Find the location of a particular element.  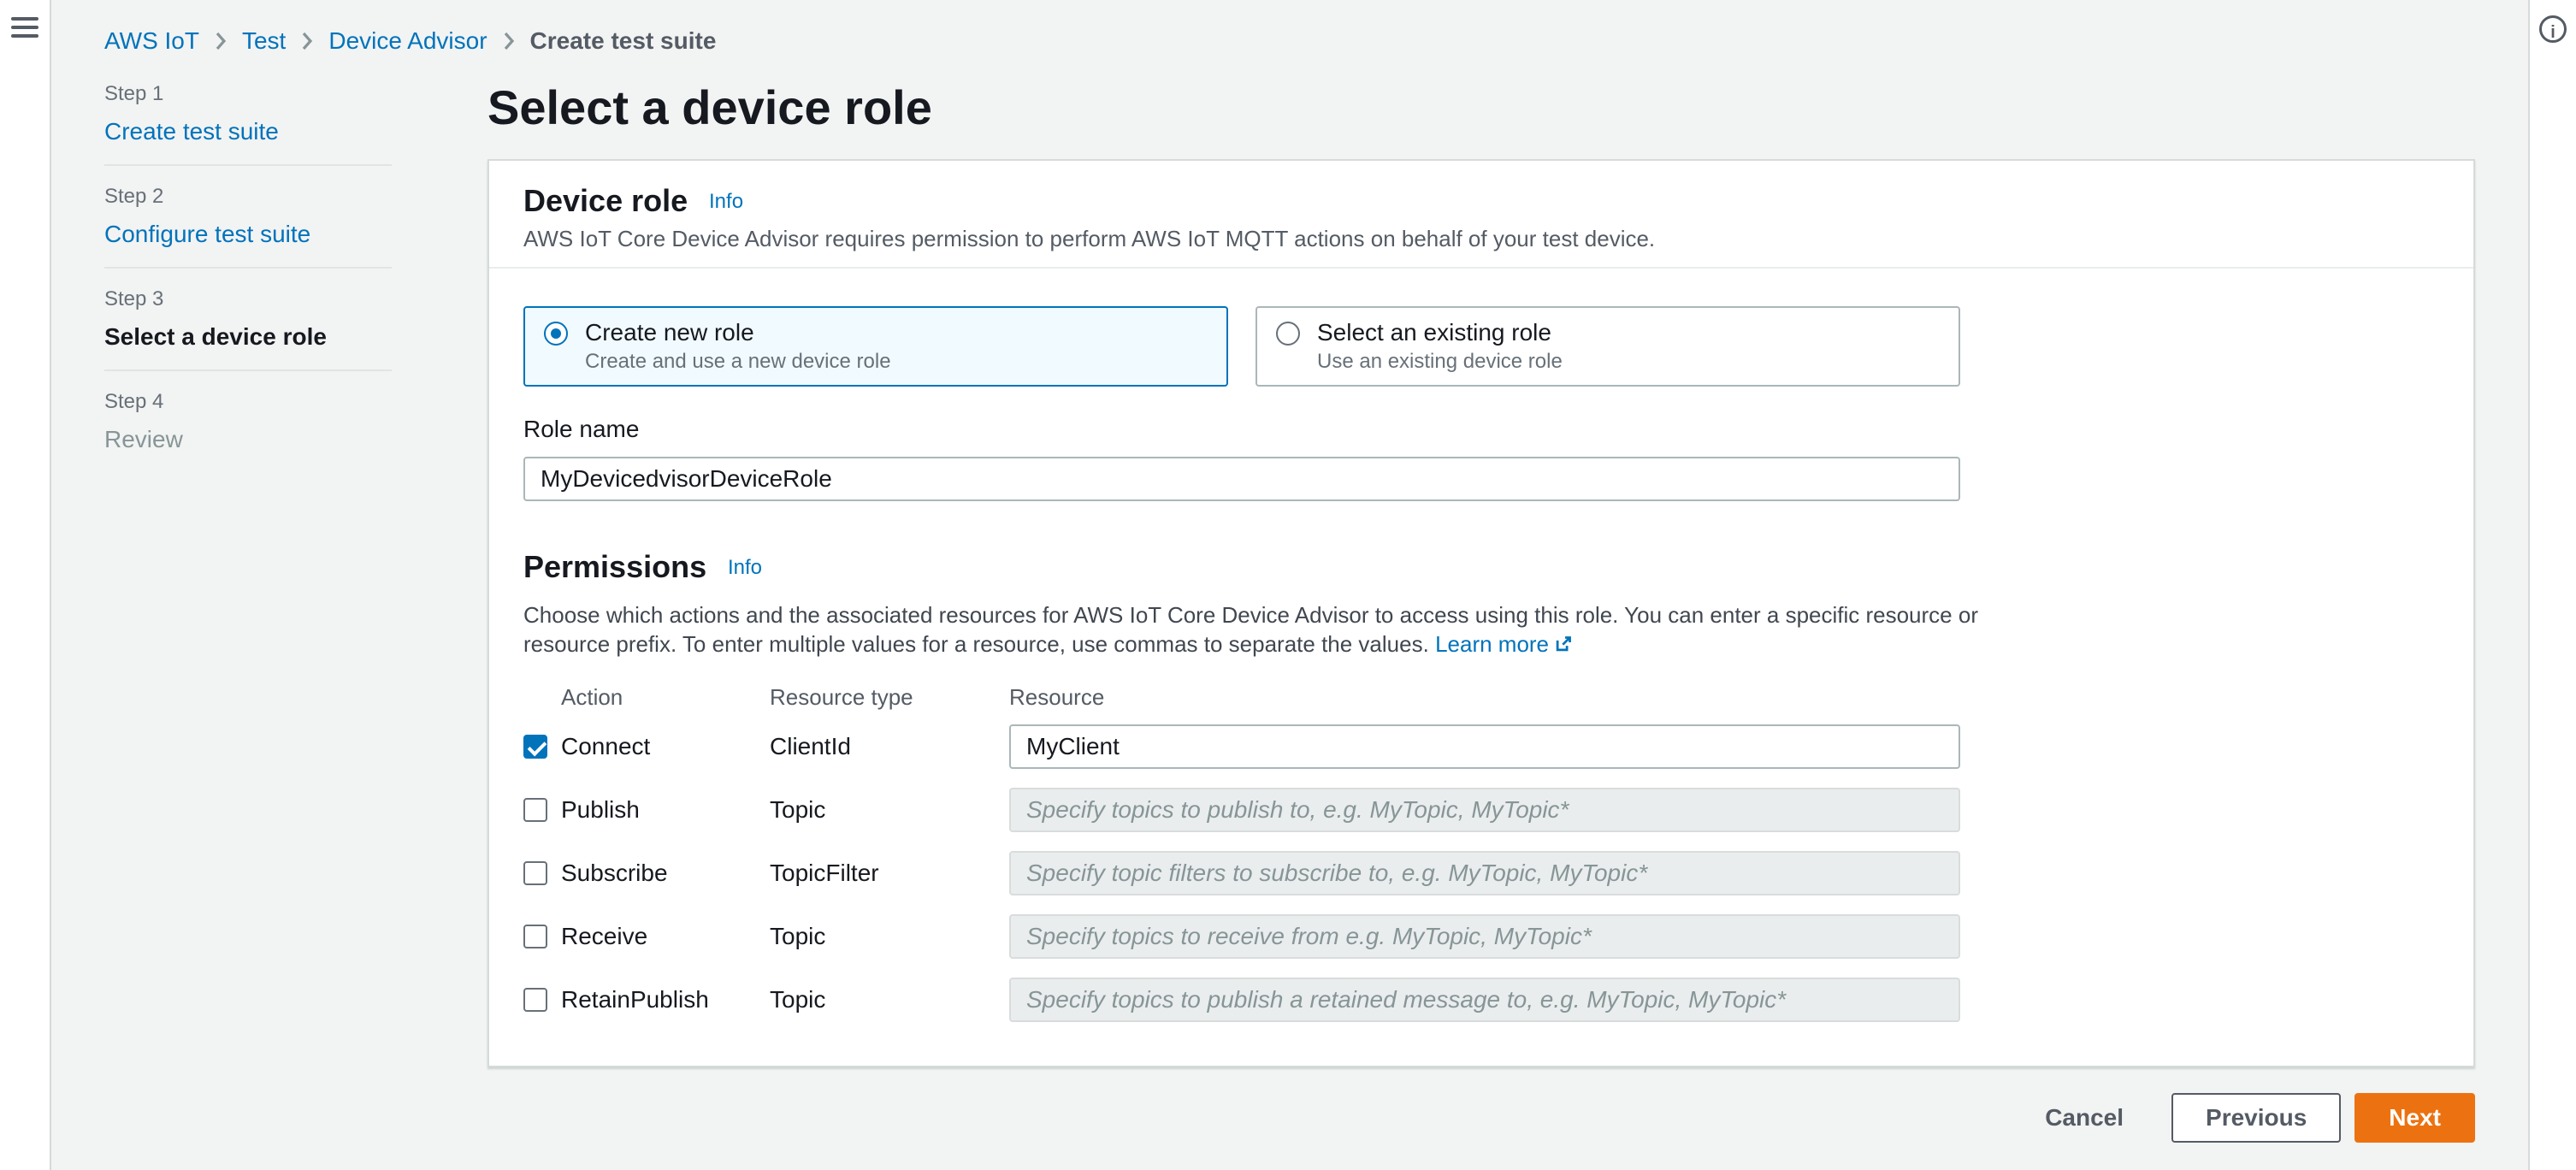

previous-button: Previous is located at coordinates (2256, 1118).